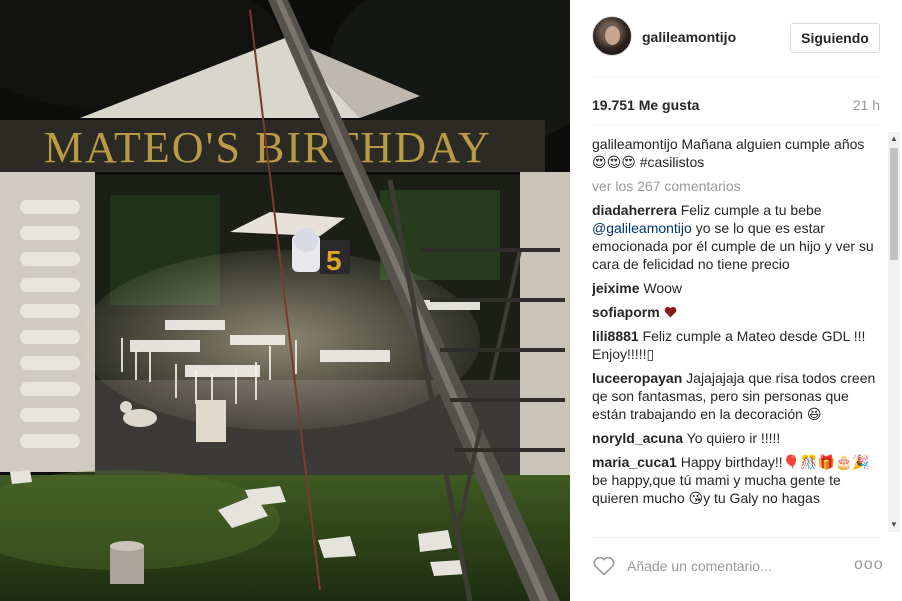 This screenshot has width=902, height=601. What do you see at coordinates (736, 537) in the screenshot?
I see `comment-bar-divider` at bounding box center [736, 537].